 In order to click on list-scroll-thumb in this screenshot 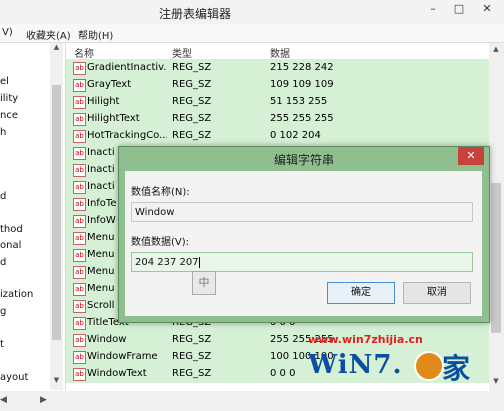, I will do `click(496, 258)`.